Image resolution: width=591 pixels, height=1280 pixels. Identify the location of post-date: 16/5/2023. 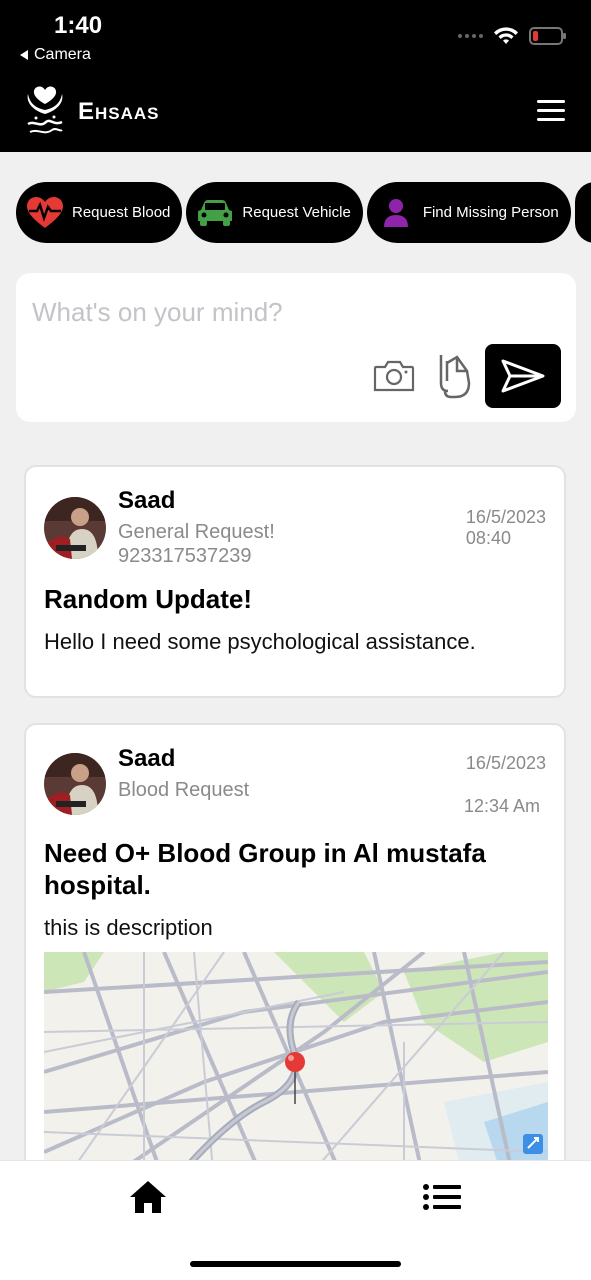
(505, 763).